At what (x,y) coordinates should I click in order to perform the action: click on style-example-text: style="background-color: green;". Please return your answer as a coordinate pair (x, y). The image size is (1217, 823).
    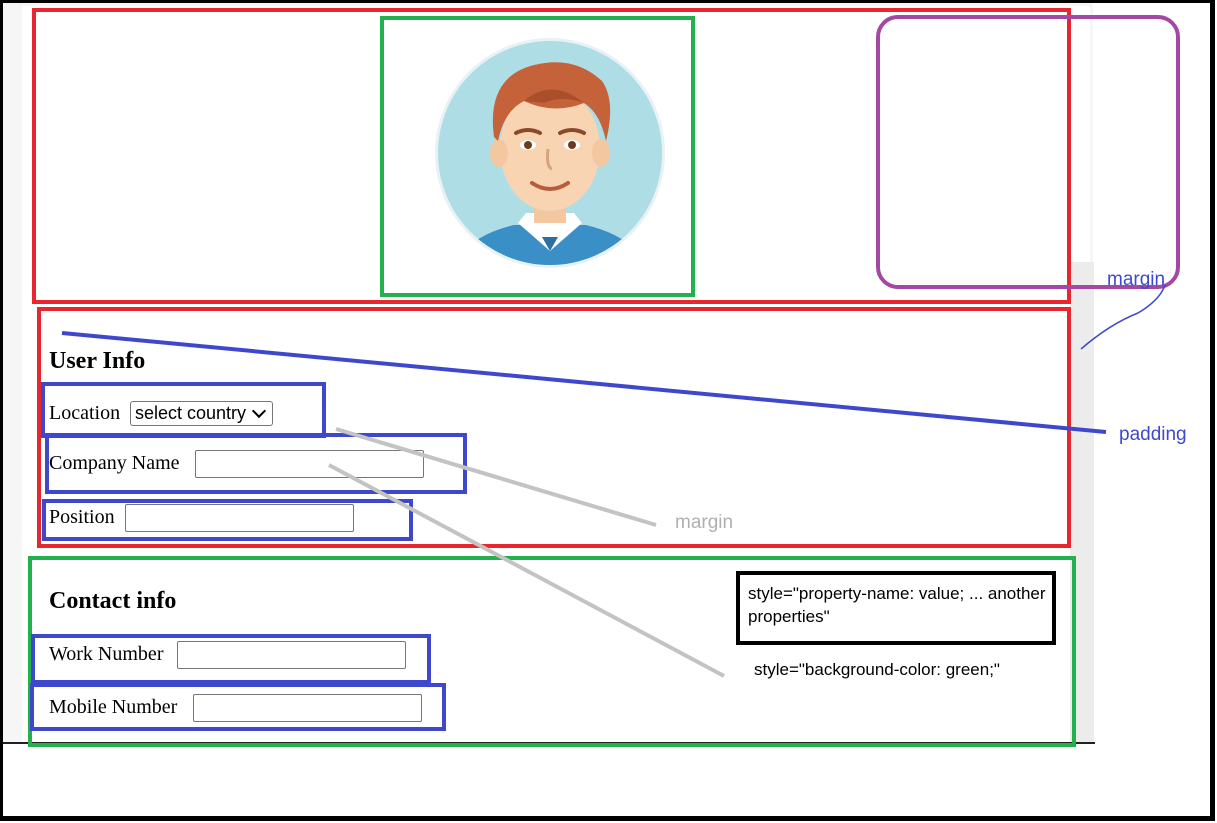
    Looking at the image, I should click on (877, 669).